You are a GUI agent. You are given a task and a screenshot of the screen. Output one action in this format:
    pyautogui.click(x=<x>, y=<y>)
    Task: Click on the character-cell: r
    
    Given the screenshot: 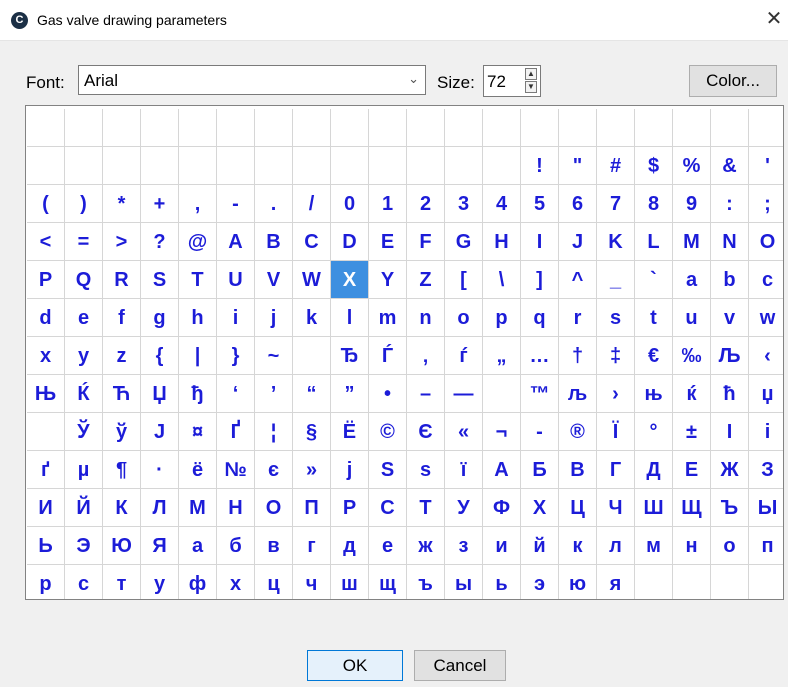 What is the action you would take?
    pyautogui.click(x=578, y=318)
    